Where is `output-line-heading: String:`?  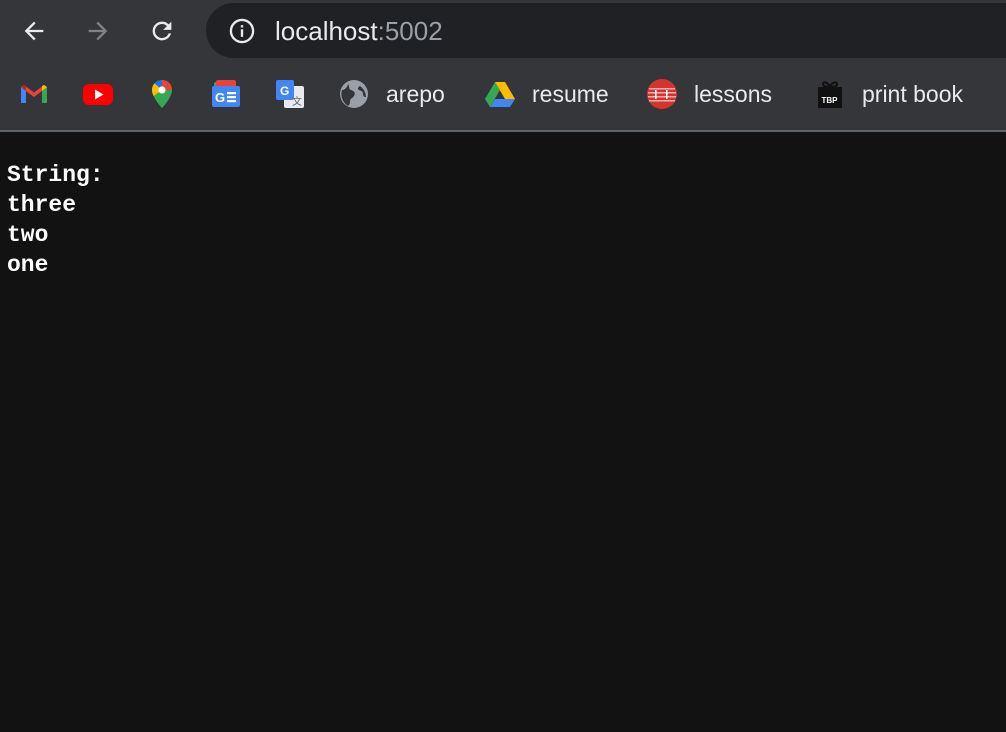 output-line-heading: String: is located at coordinates (55, 175).